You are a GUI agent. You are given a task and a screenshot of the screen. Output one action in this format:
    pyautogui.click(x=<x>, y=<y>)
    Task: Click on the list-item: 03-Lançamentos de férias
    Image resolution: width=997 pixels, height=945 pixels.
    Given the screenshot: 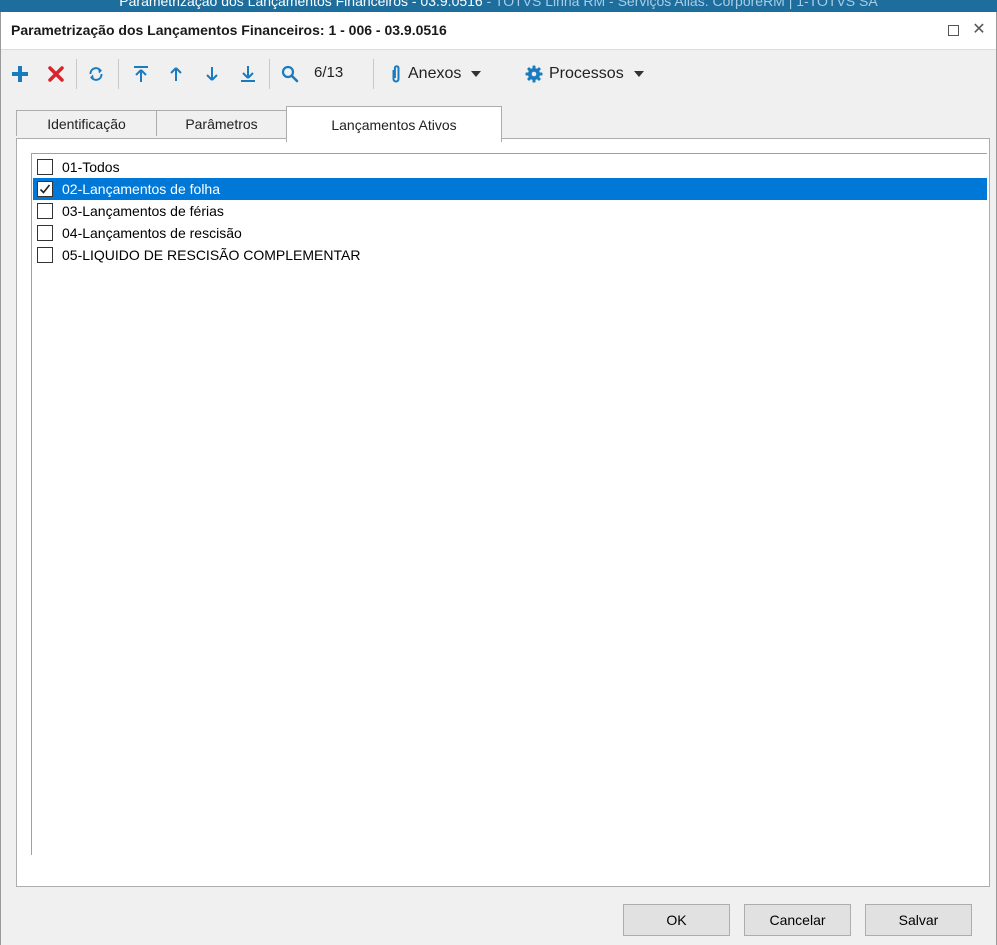 What is the action you would take?
    pyautogui.click(x=510, y=211)
    